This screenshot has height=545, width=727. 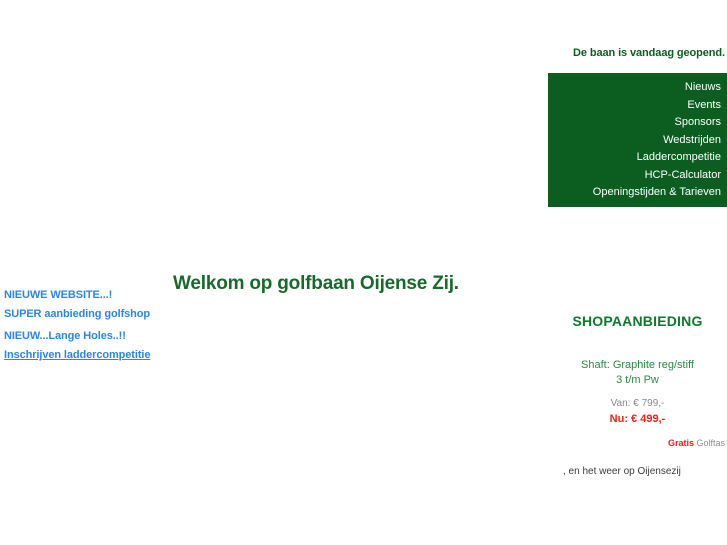 I want to click on free-gift-label: Gratis, so click(x=680, y=443).